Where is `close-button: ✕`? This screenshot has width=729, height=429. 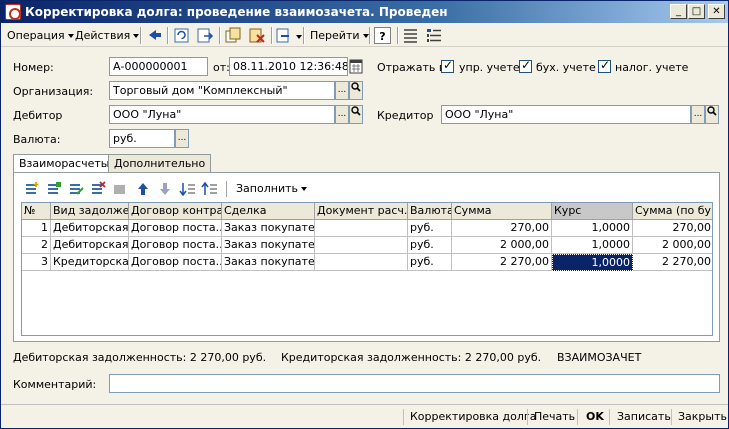 close-button: ✕ is located at coordinates (716, 11).